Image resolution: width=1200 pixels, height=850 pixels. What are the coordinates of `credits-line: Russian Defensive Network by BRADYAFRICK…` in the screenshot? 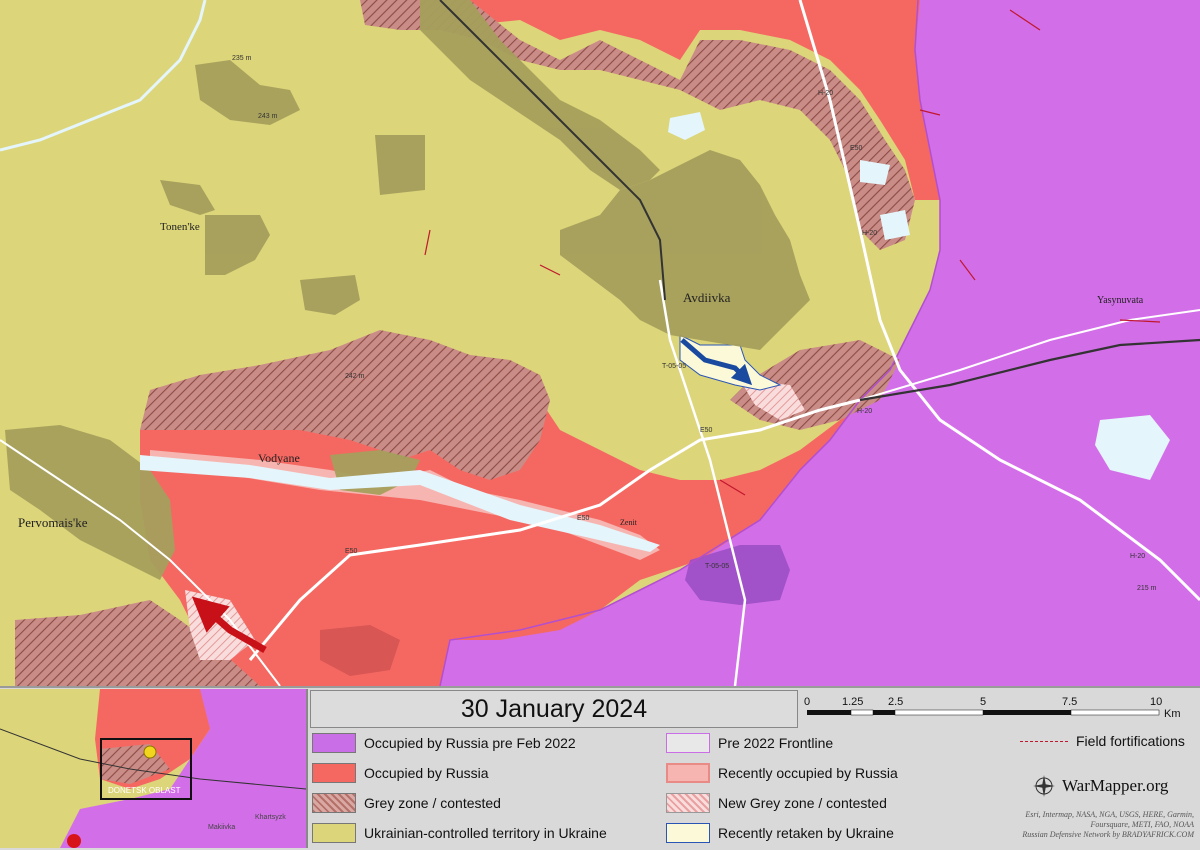 It's located at (1108, 834).